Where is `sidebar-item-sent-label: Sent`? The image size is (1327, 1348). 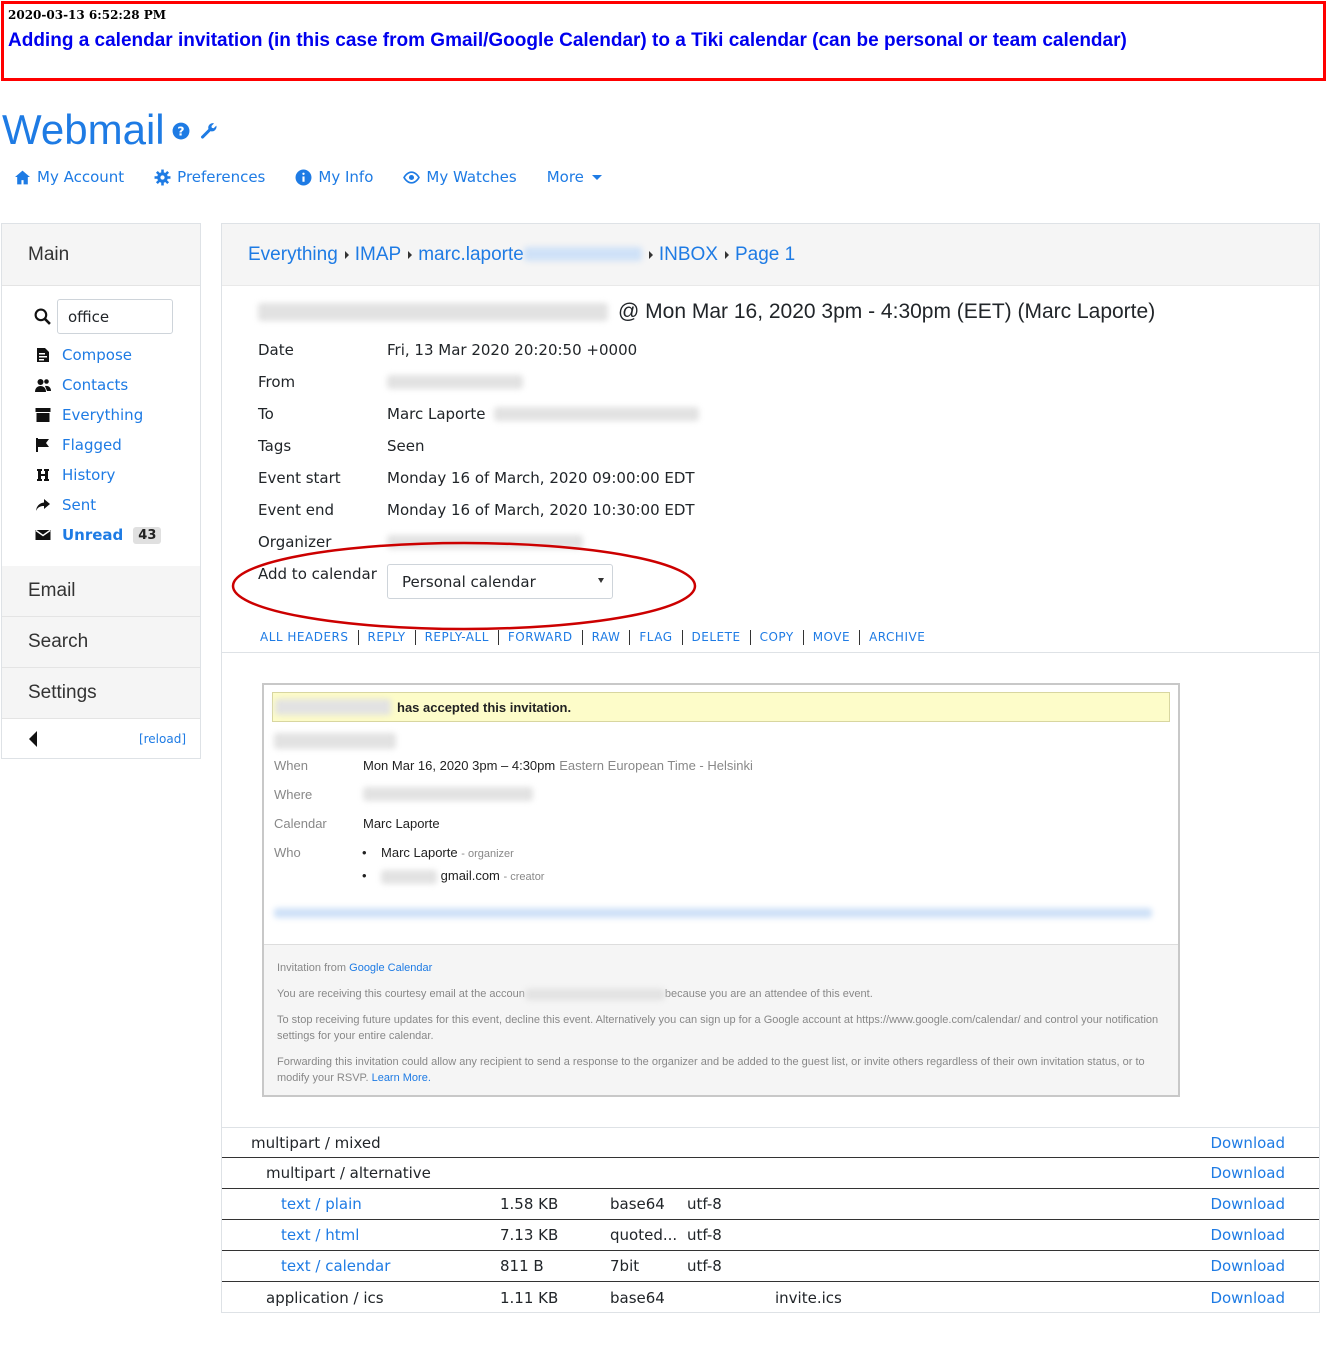
sidebar-item-sent-label: Sent is located at coordinates (79, 505).